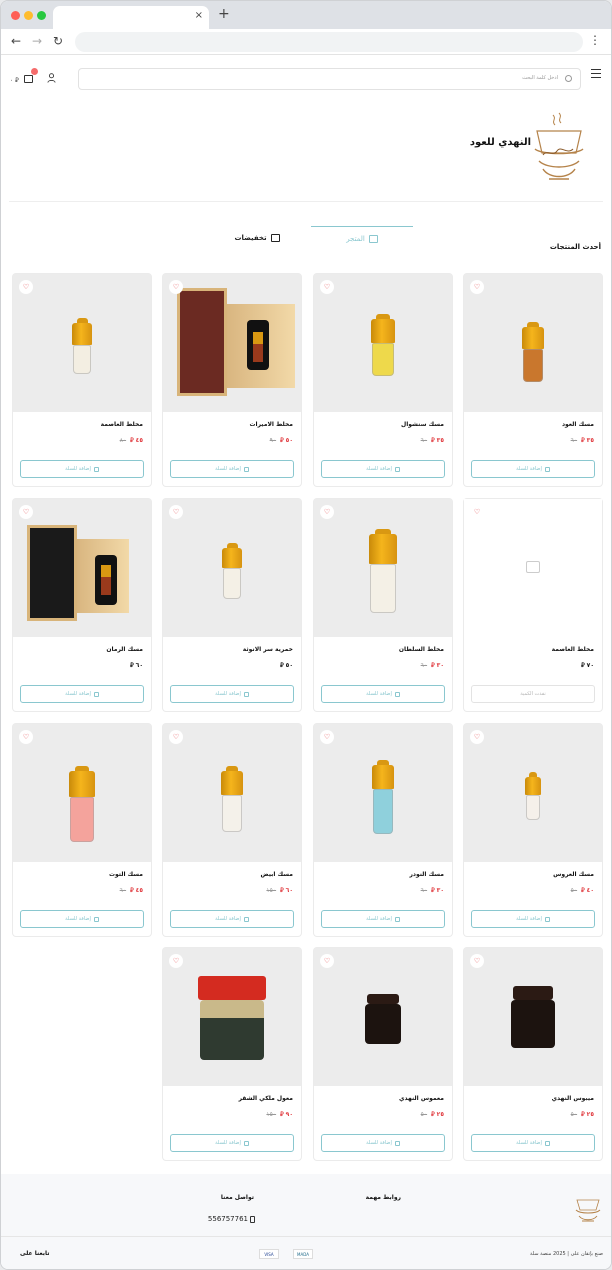 Image resolution: width=612 pixels, height=1270 pixels. Describe the element at coordinates (15, 15) in the screenshot. I see `close-window-button` at that location.